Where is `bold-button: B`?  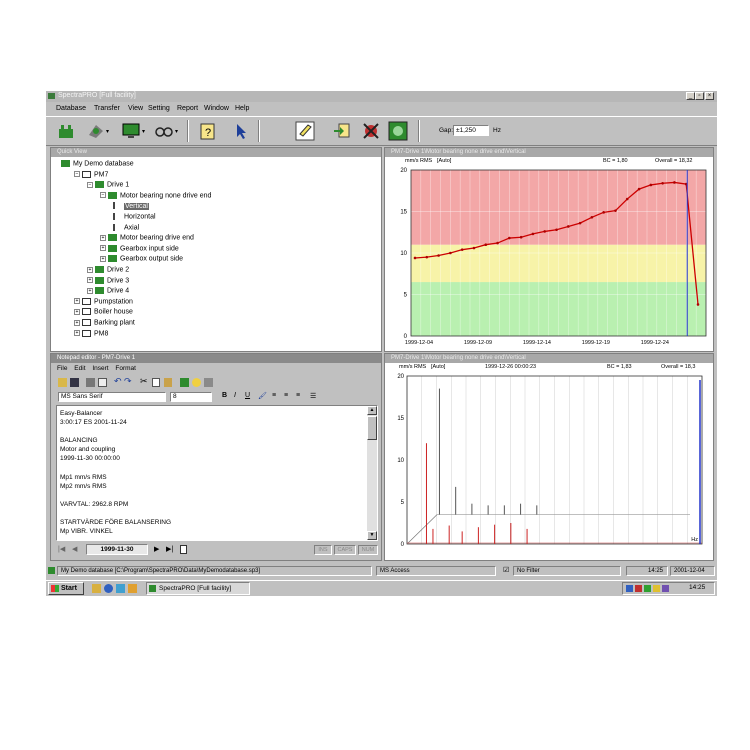 bold-button: B is located at coordinates (224, 395).